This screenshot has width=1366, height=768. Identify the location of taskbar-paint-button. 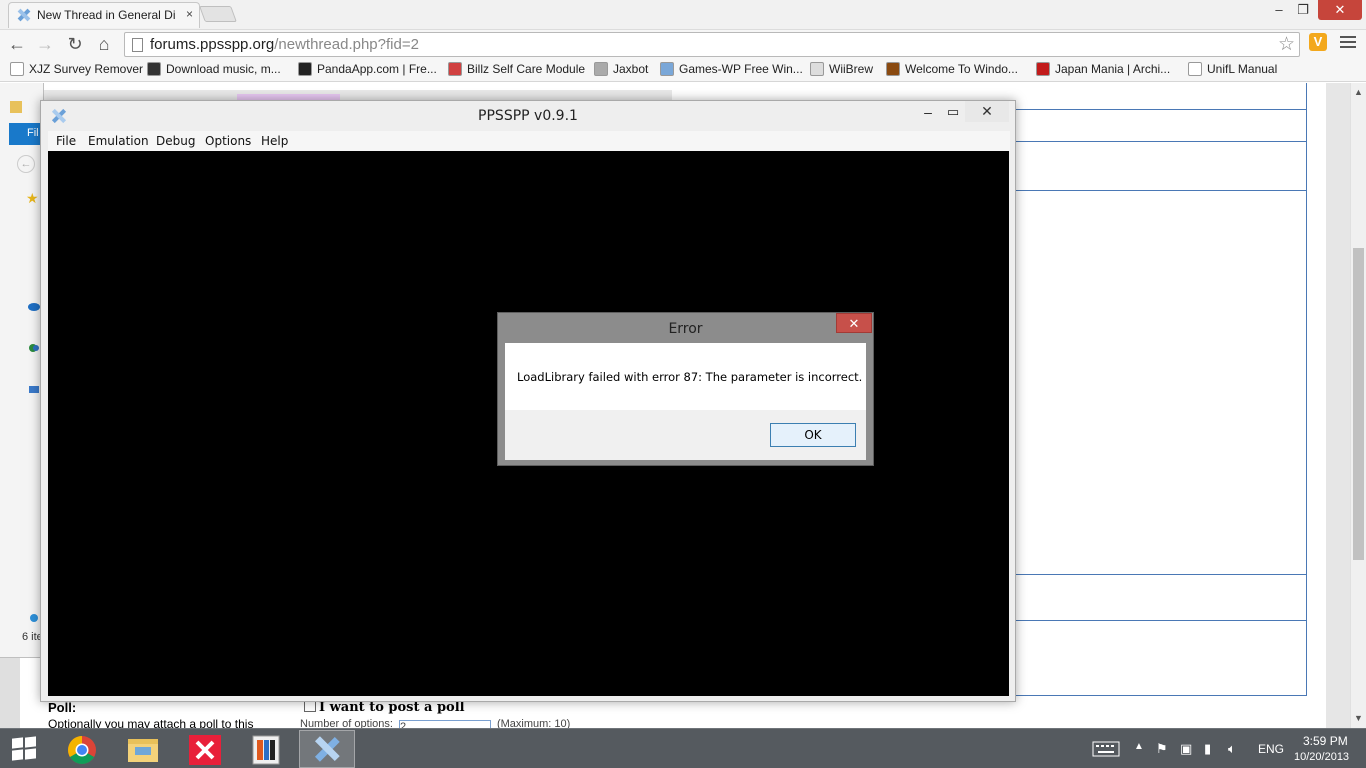
(266, 749).